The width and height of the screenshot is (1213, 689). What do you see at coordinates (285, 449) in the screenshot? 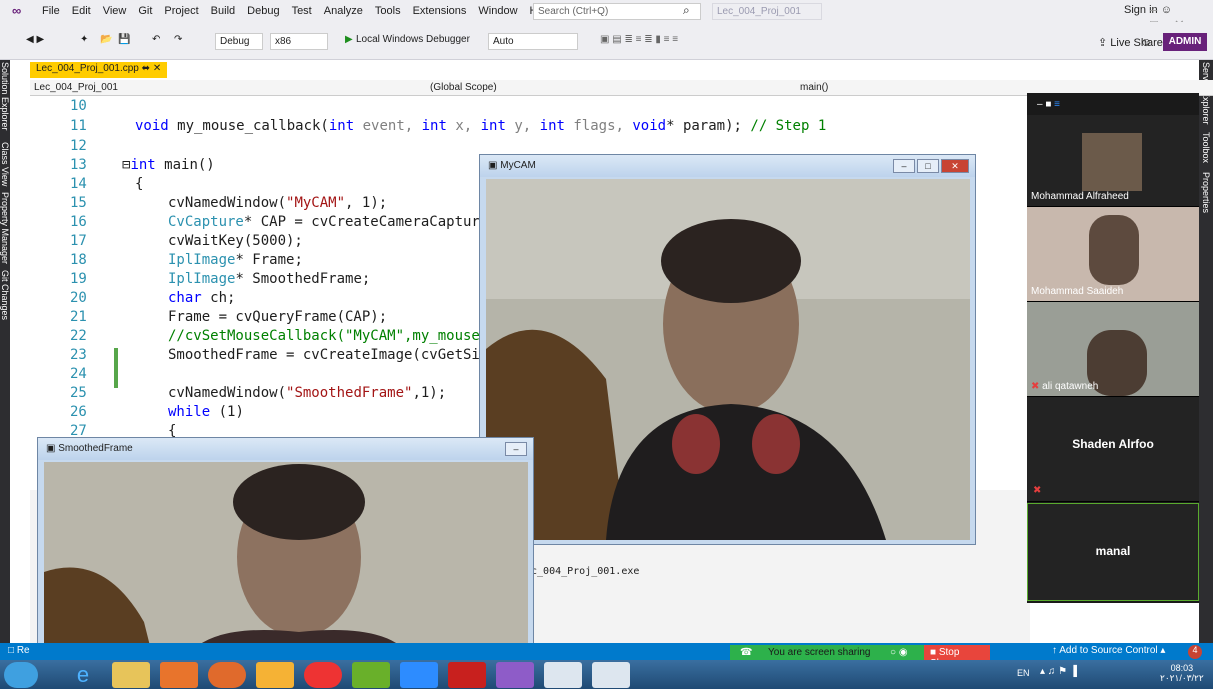
I see `smoothedframe-titlebar: ▣ SmoothedFrame –` at bounding box center [285, 449].